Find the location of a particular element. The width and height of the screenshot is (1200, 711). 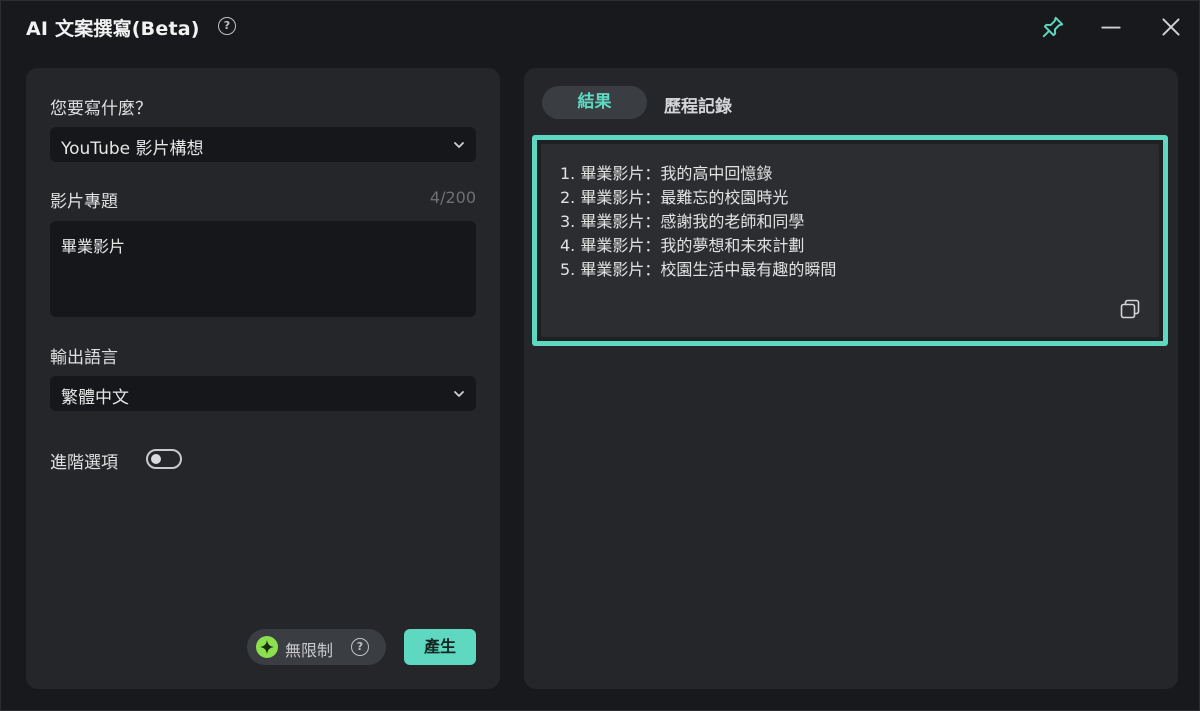

advanced-options-toggle is located at coordinates (164, 459).